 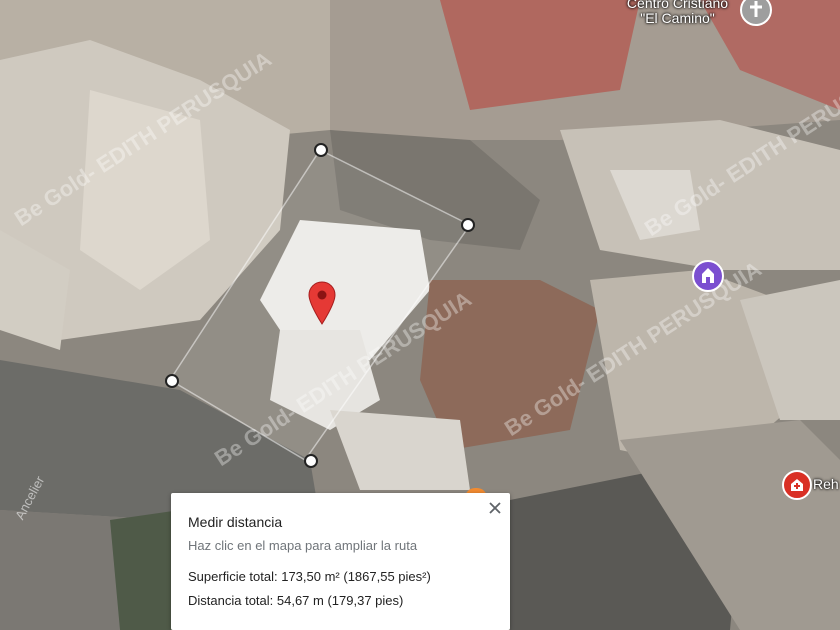 What do you see at coordinates (322, 303) in the screenshot?
I see `location-pin-icon` at bounding box center [322, 303].